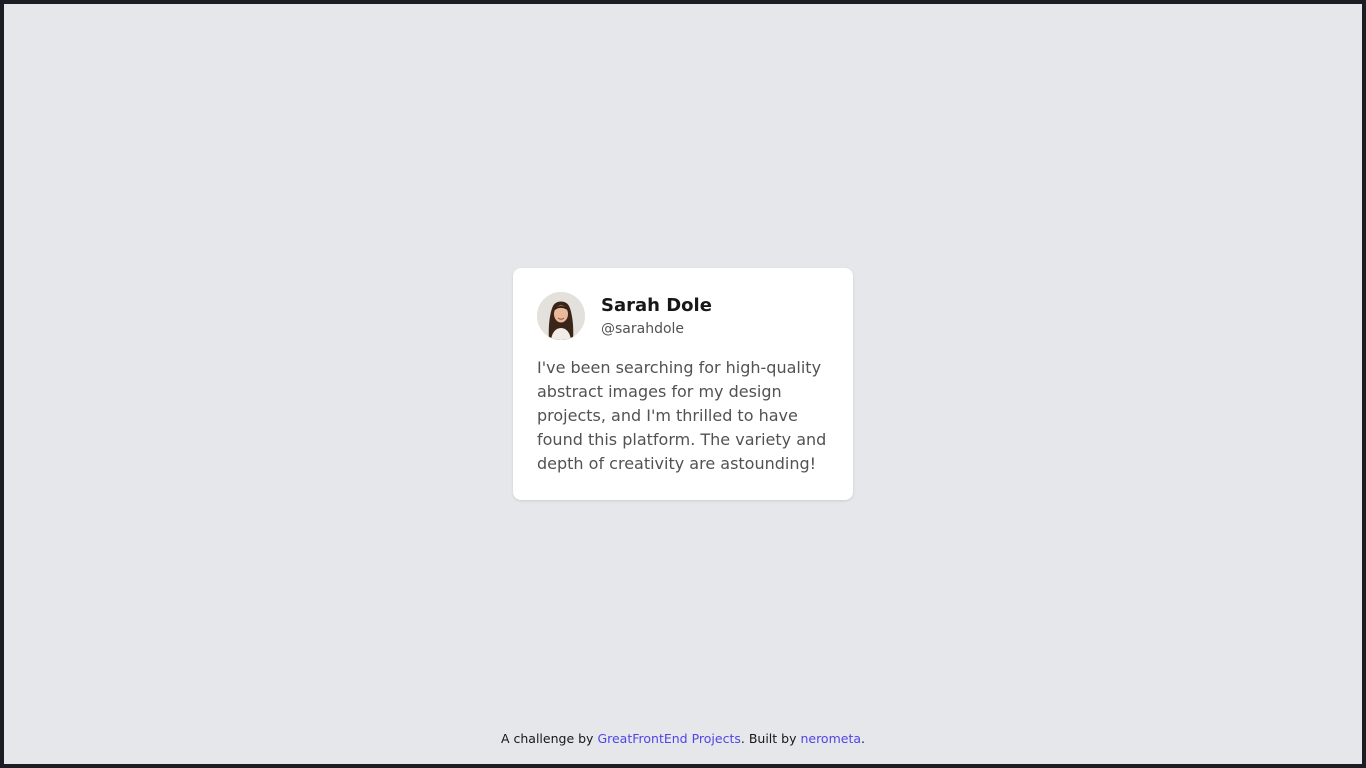  What do you see at coordinates (830, 738) in the screenshot?
I see `author-link: nerometa` at bounding box center [830, 738].